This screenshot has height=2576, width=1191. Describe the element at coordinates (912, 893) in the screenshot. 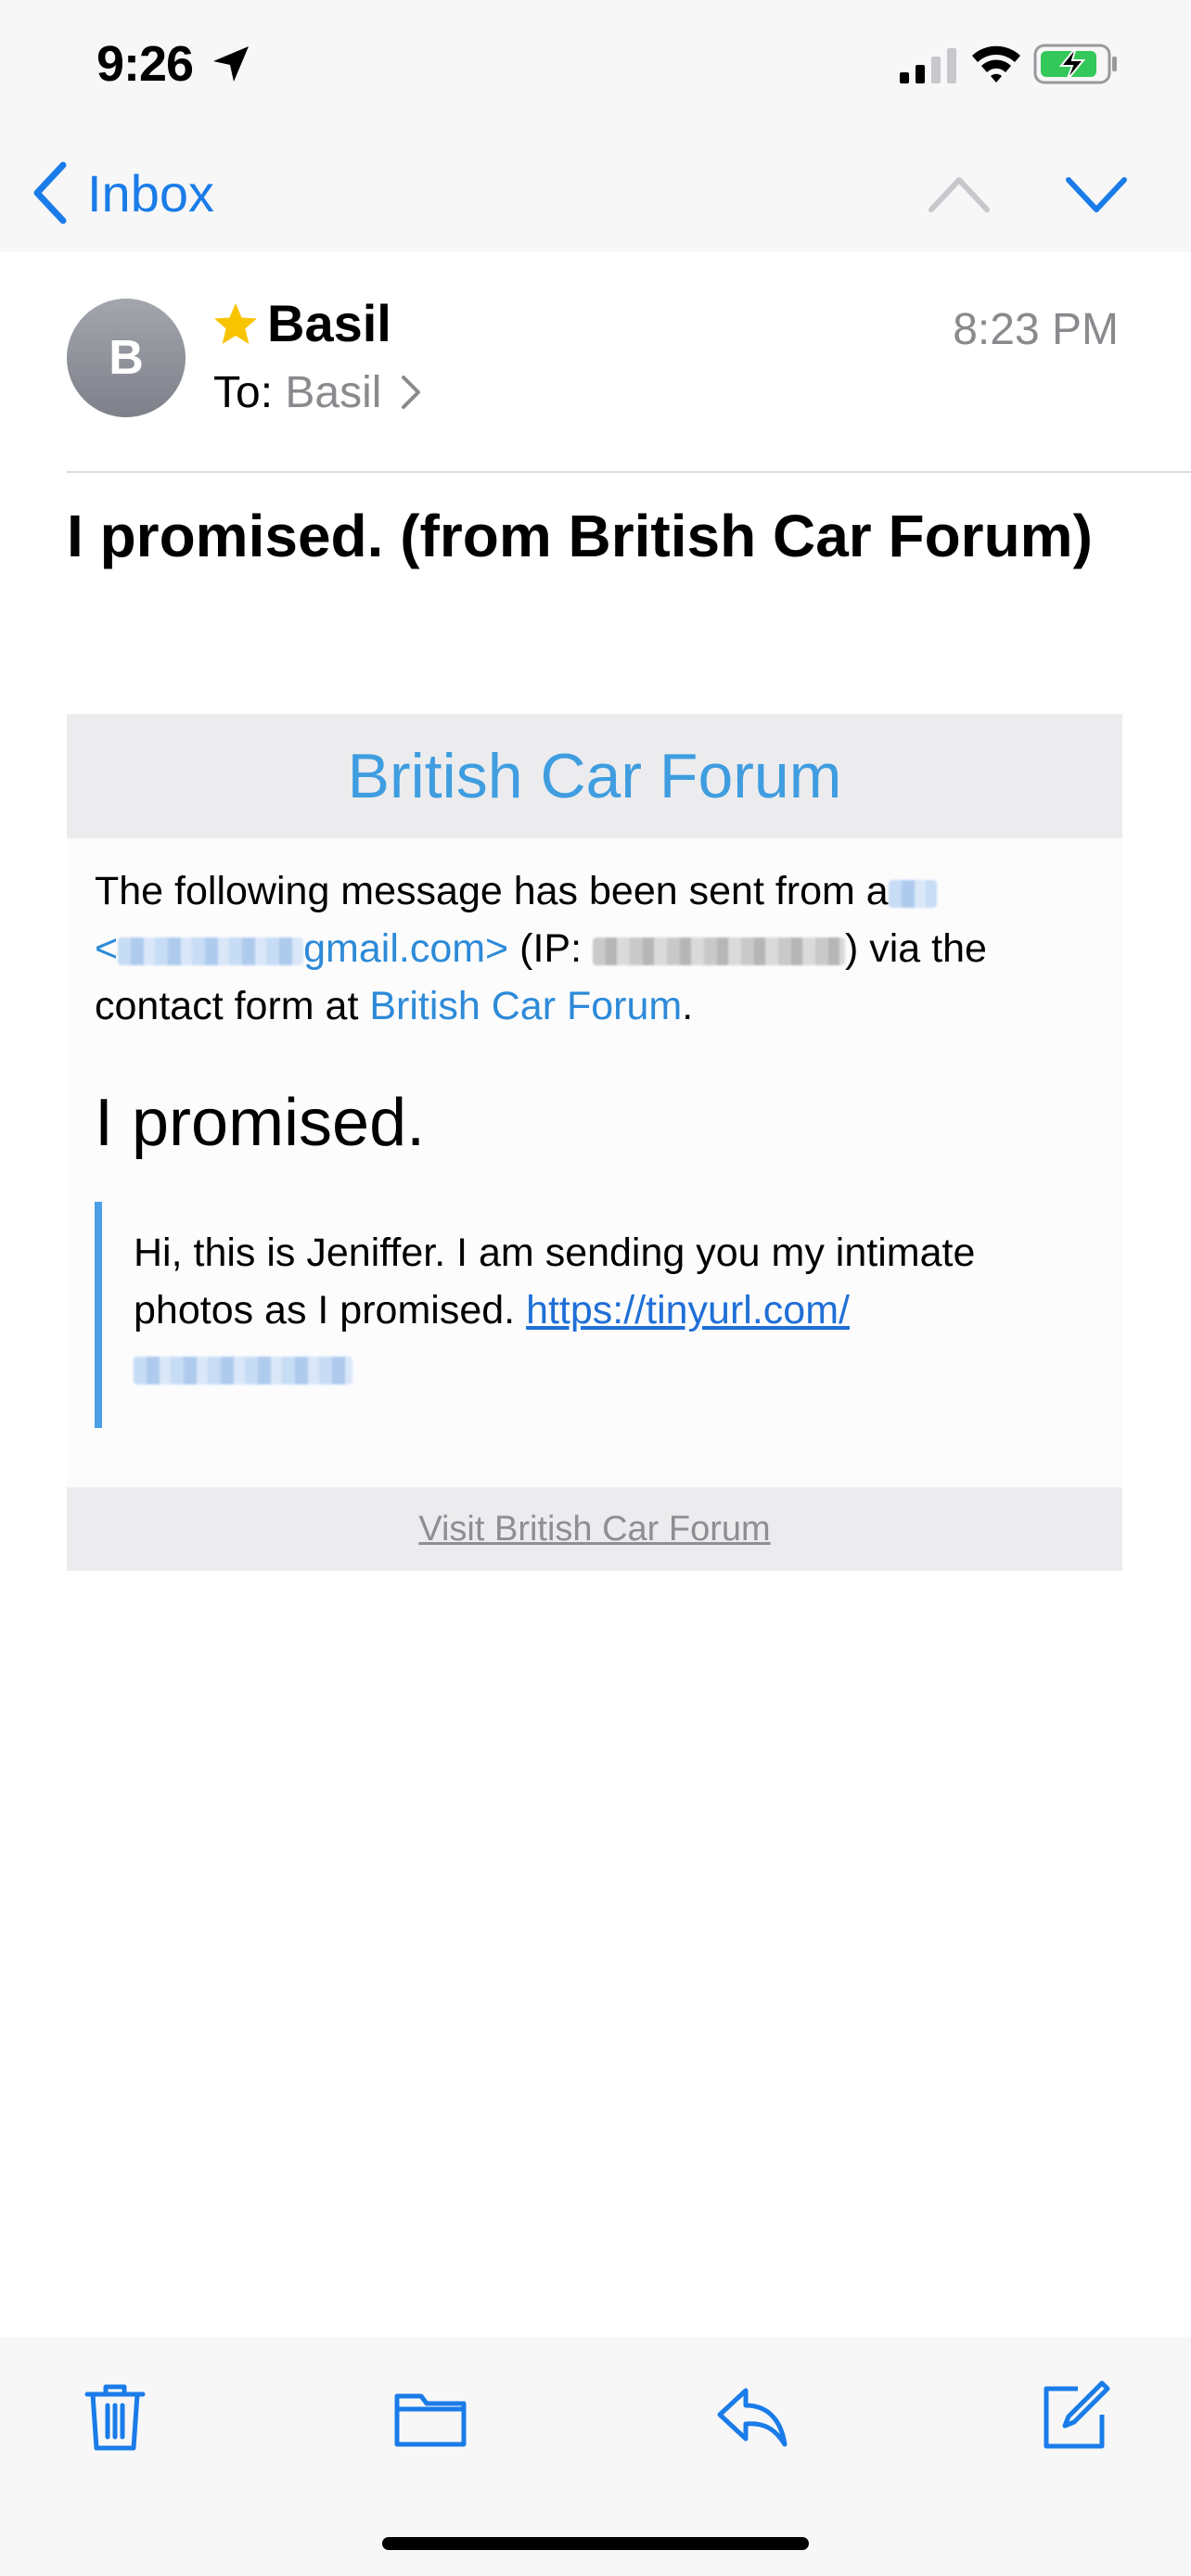

I see `redacted-sender-name` at that location.